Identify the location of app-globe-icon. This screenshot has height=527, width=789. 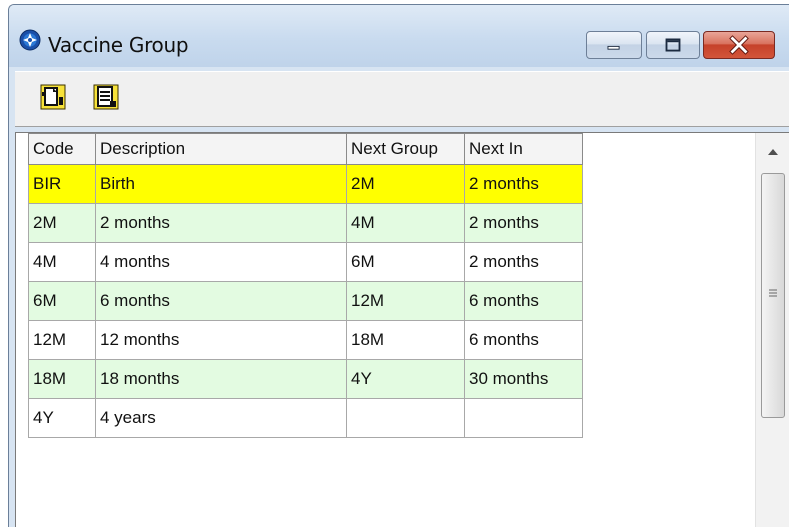
(30, 40).